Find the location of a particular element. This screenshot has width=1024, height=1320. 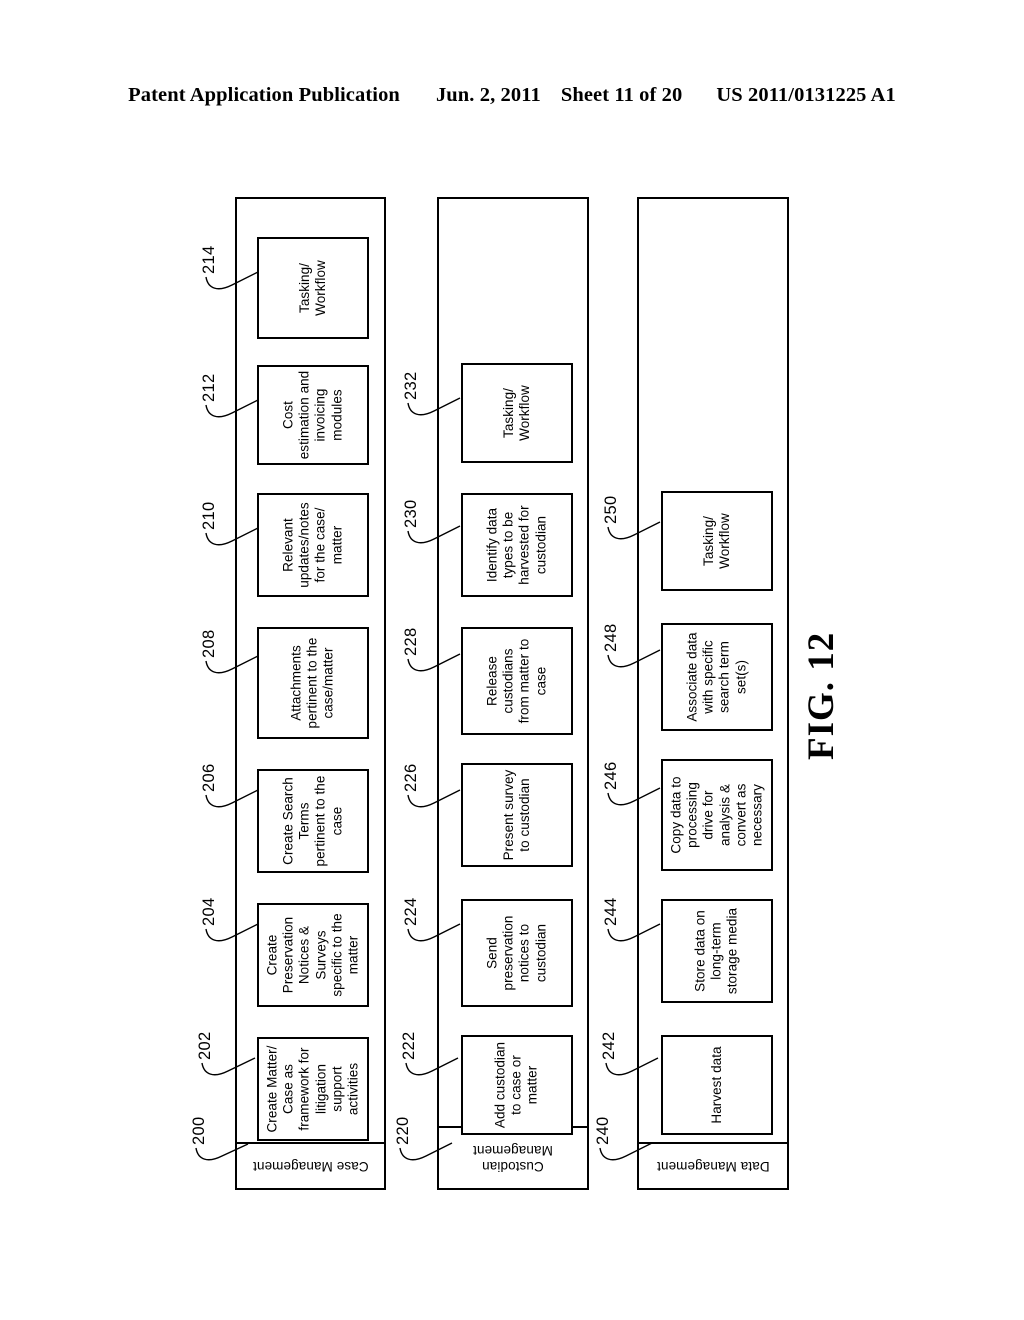

process-box-226: Present survey to custodian is located at coordinates (517, 815).